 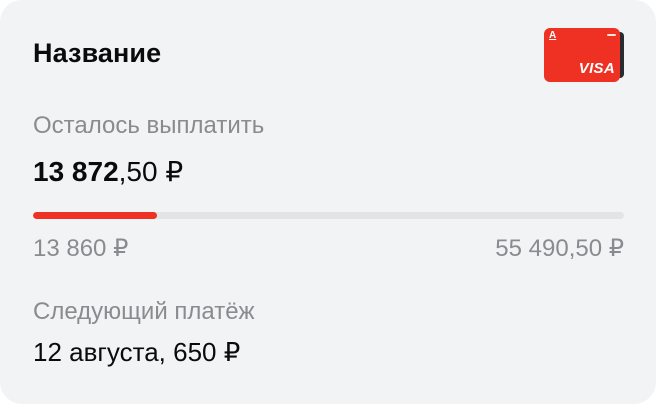 I want to click on total-amount: 55 490,50 ₽, so click(x=559, y=248).